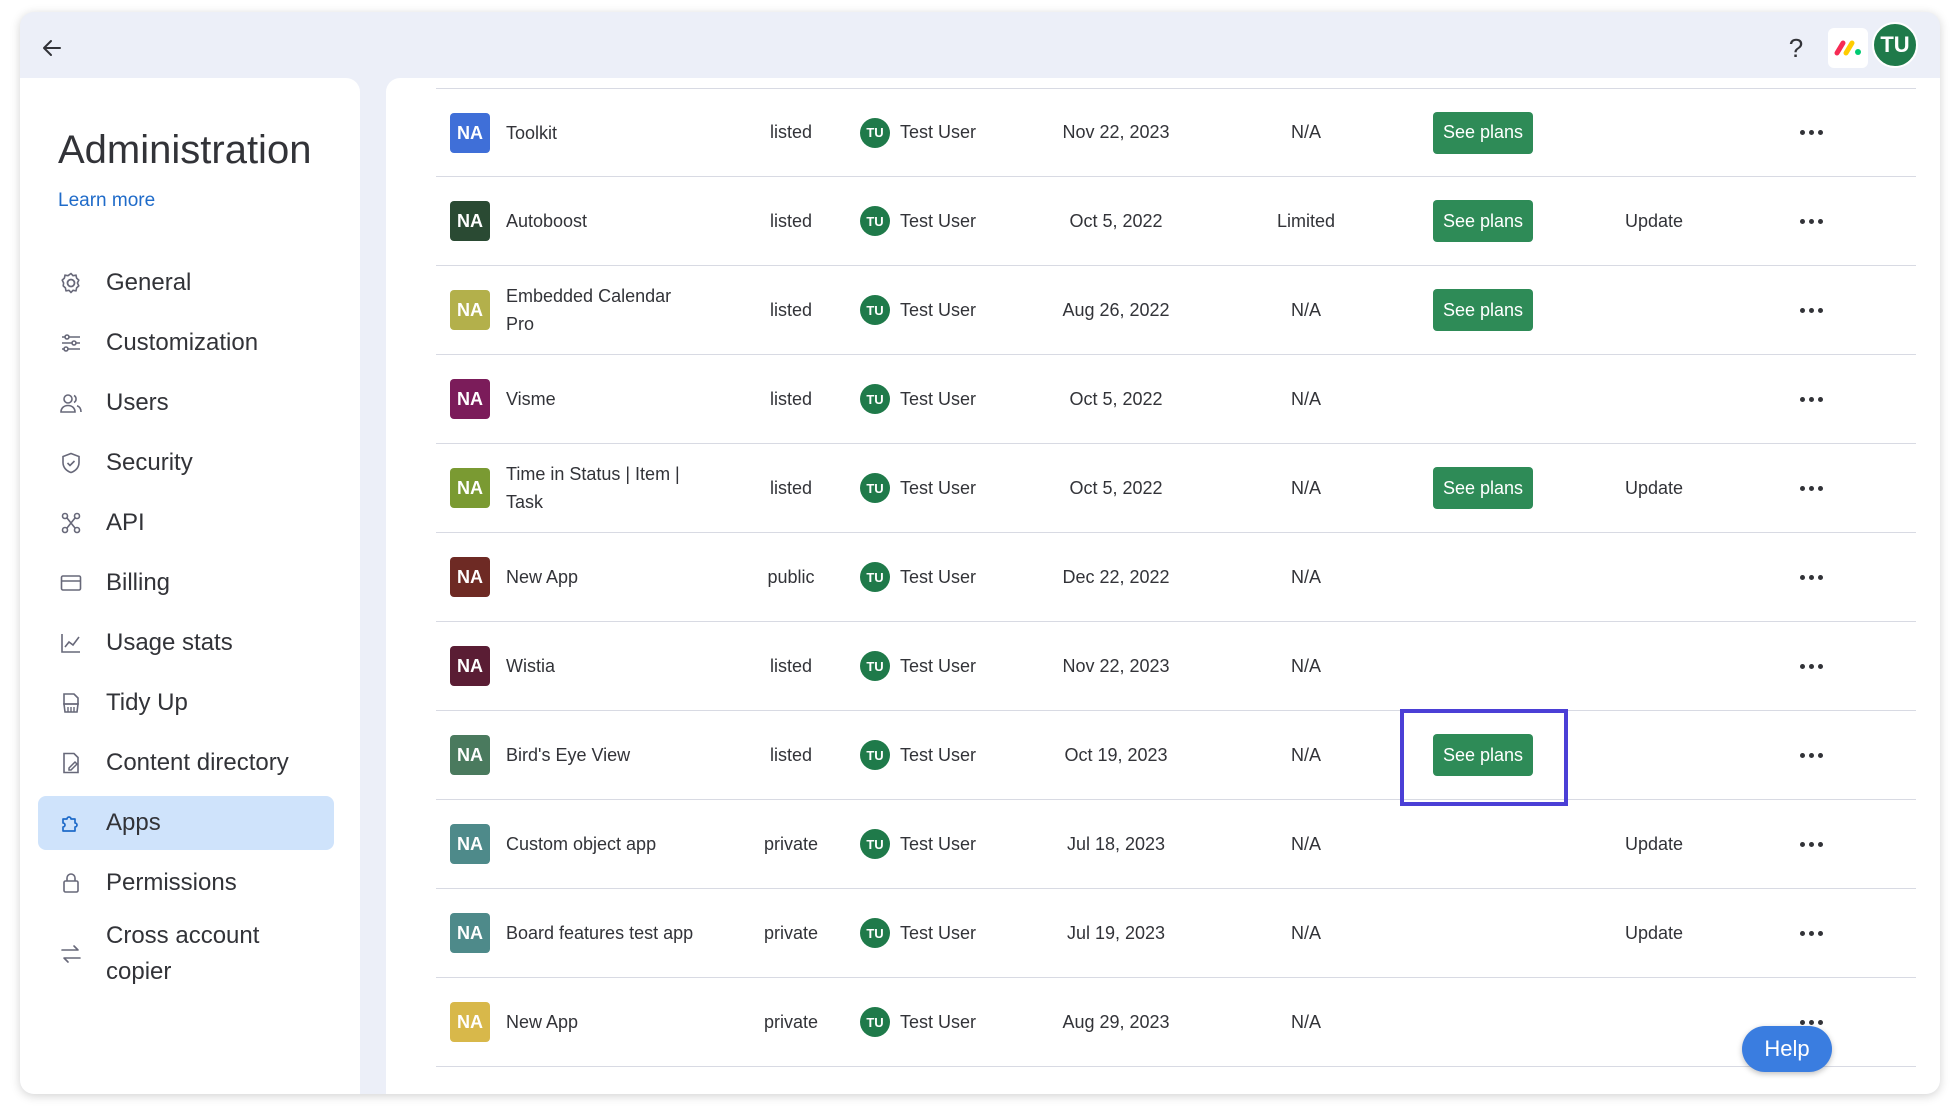 This screenshot has width=1960, height=1120. I want to click on sidebar-item-label: Billing, so click(138, 582).